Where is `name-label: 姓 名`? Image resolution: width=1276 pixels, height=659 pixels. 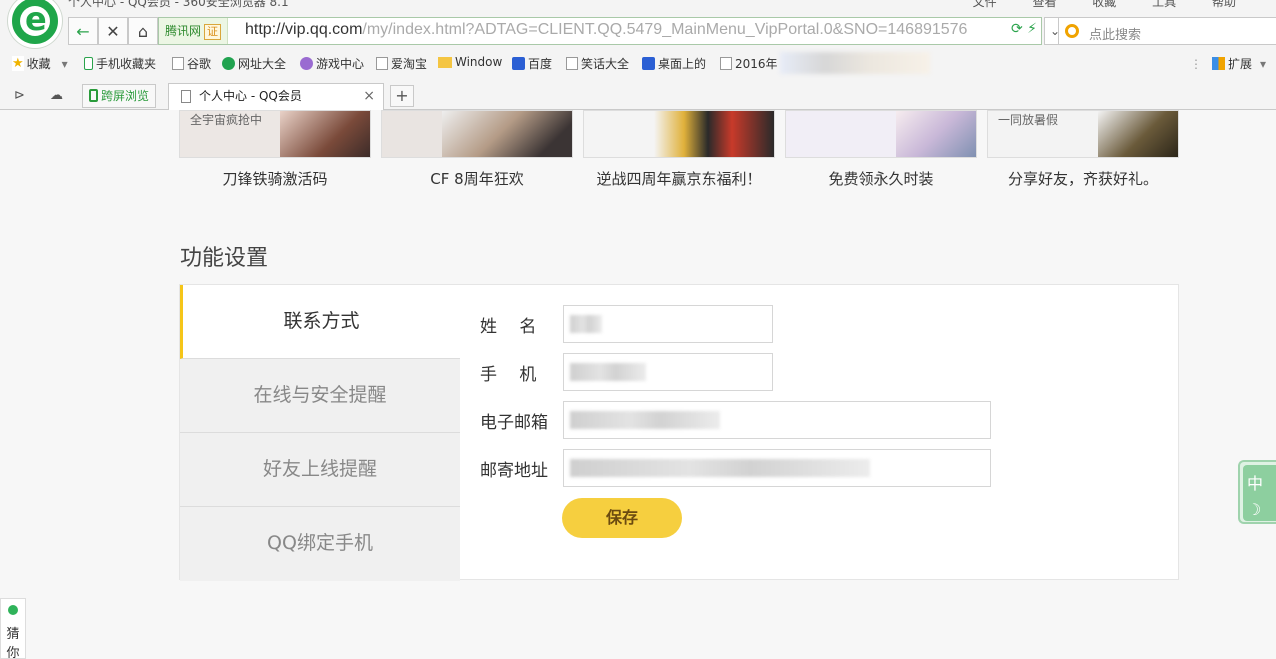 name-label: 姓 名 is located at coordinates (508, 327).